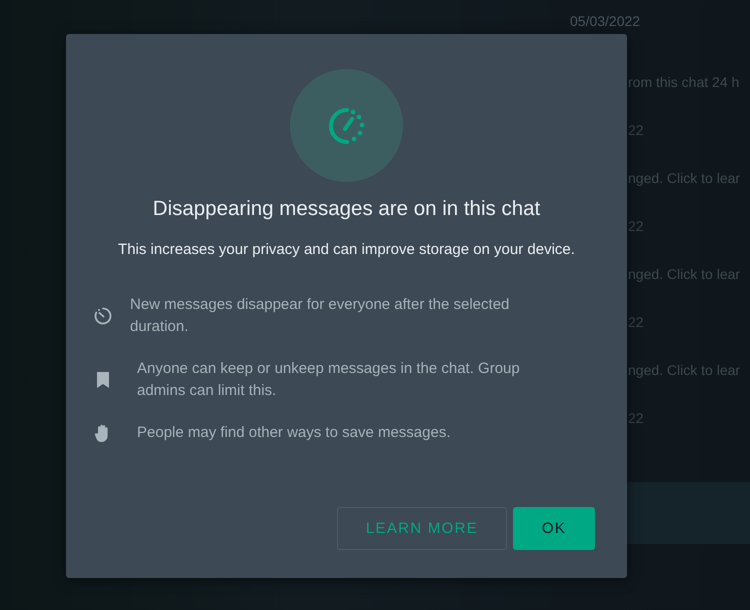  I want to click on learn-more-button: LEARN MORE, so click(422, 528).